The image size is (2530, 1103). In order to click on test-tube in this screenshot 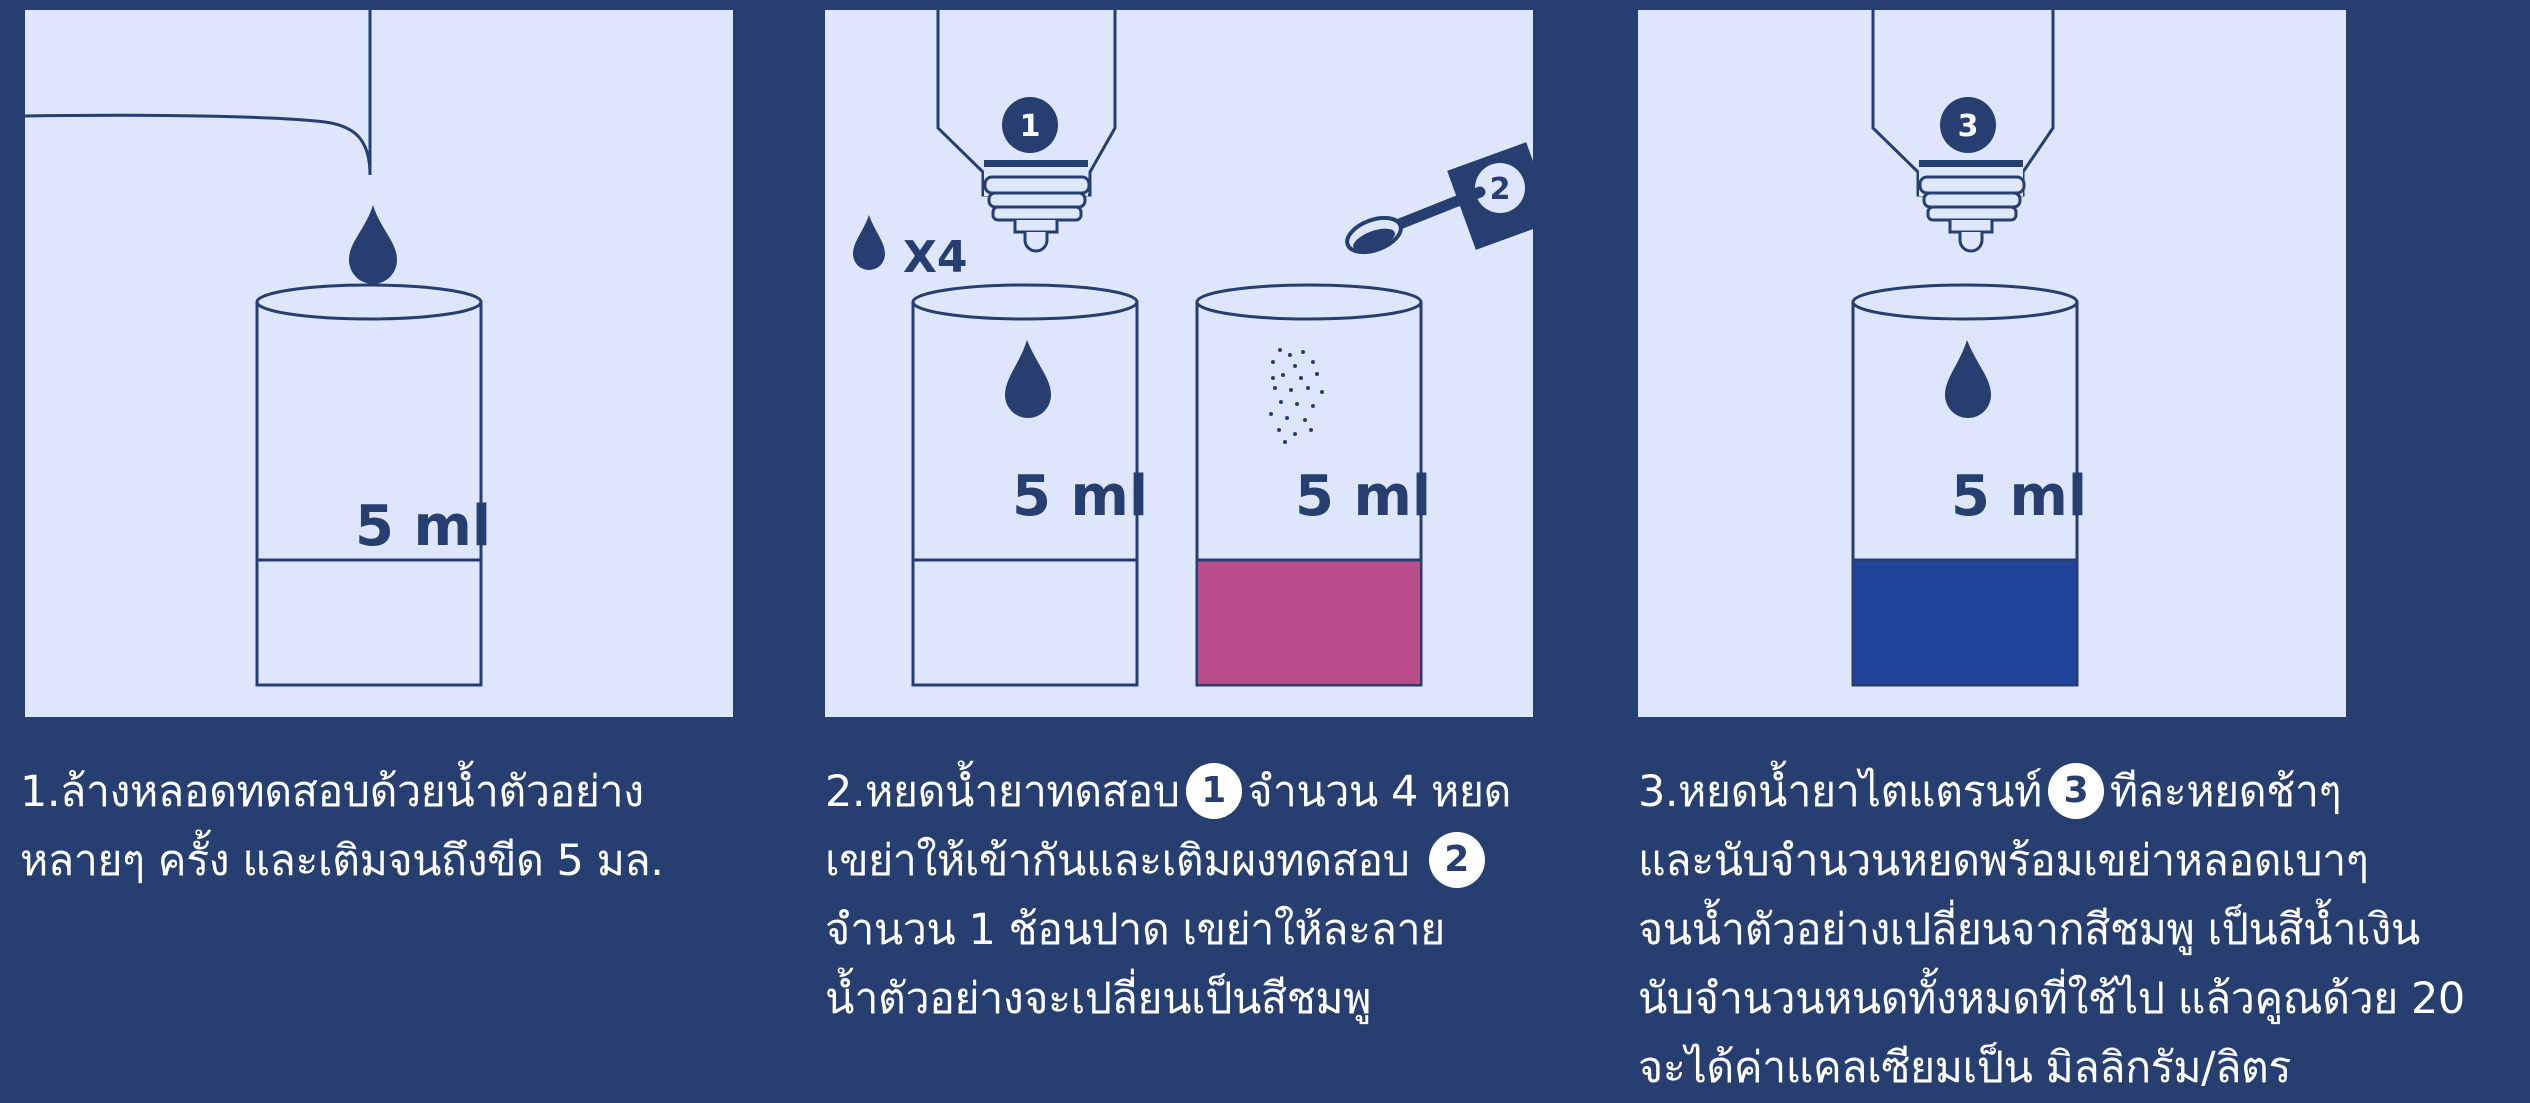, I will do `click(369, 485)`.